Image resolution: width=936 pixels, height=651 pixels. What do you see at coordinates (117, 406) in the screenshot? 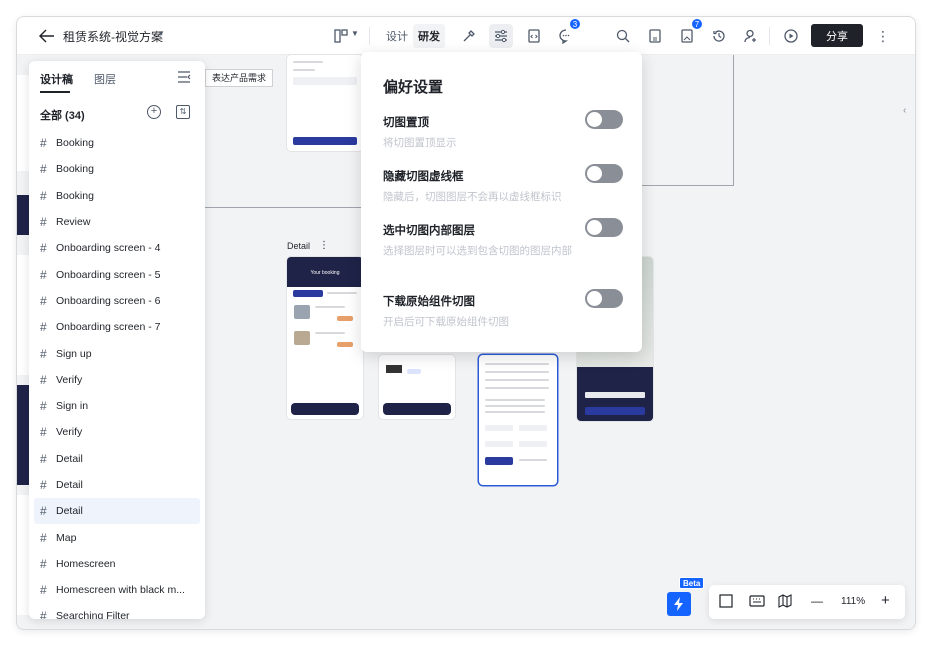
I see `page-list-item: # Sign in` at bounding box center [117, 406].